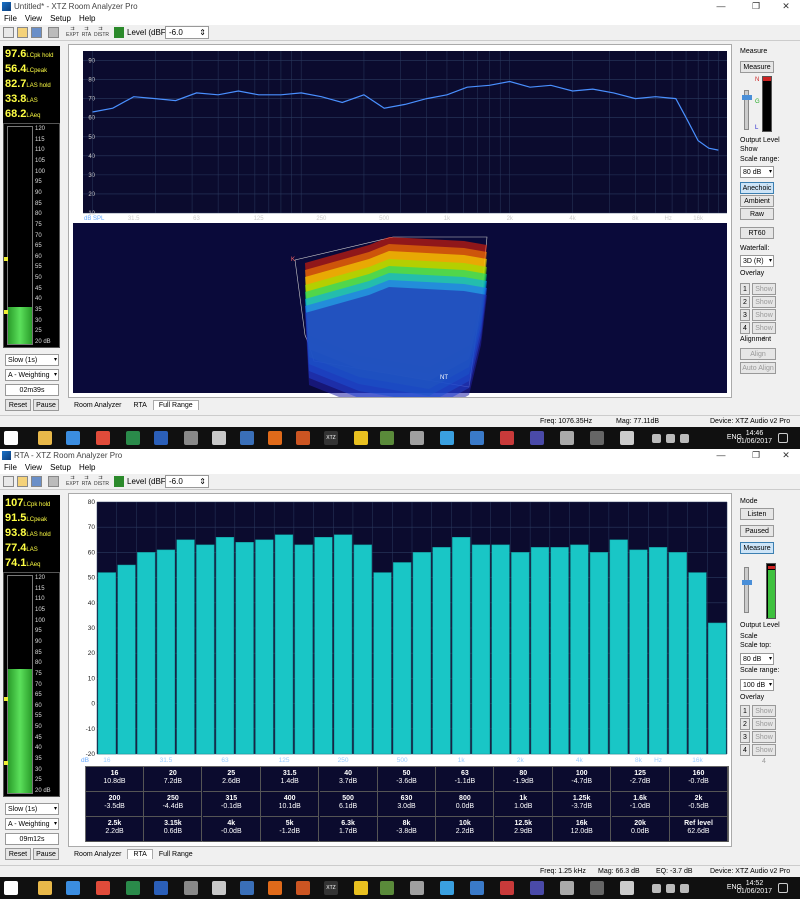 The image size is (800, 899). Describe the element at coordinates (757, 188) in the screenshot. I see `anechoic-button: Anechoic` at that location.